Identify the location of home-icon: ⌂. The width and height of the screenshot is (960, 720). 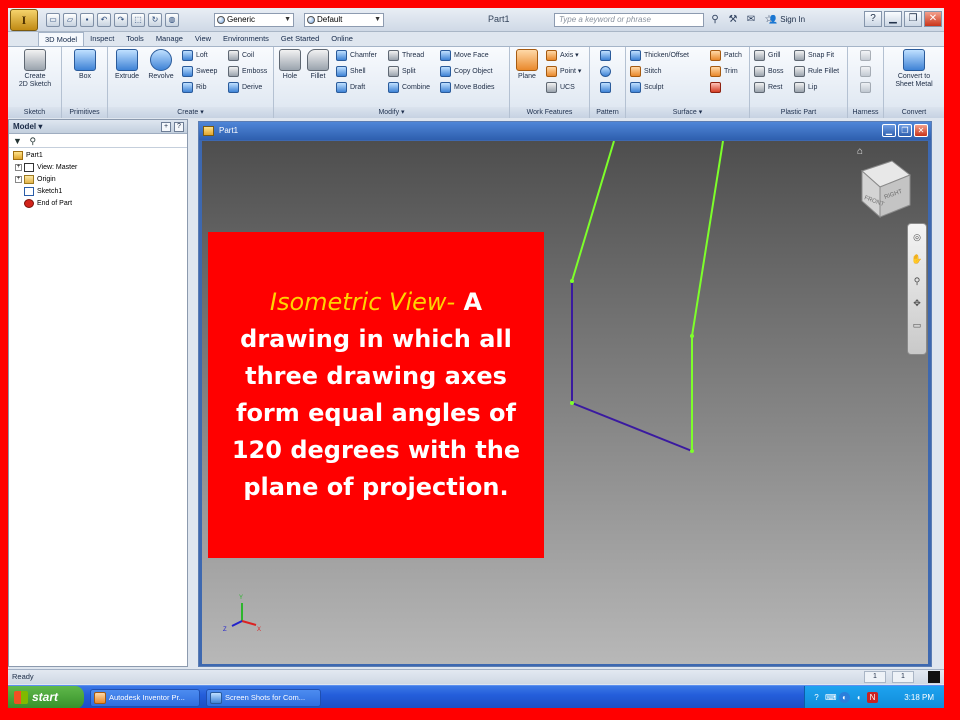
(862, 152).